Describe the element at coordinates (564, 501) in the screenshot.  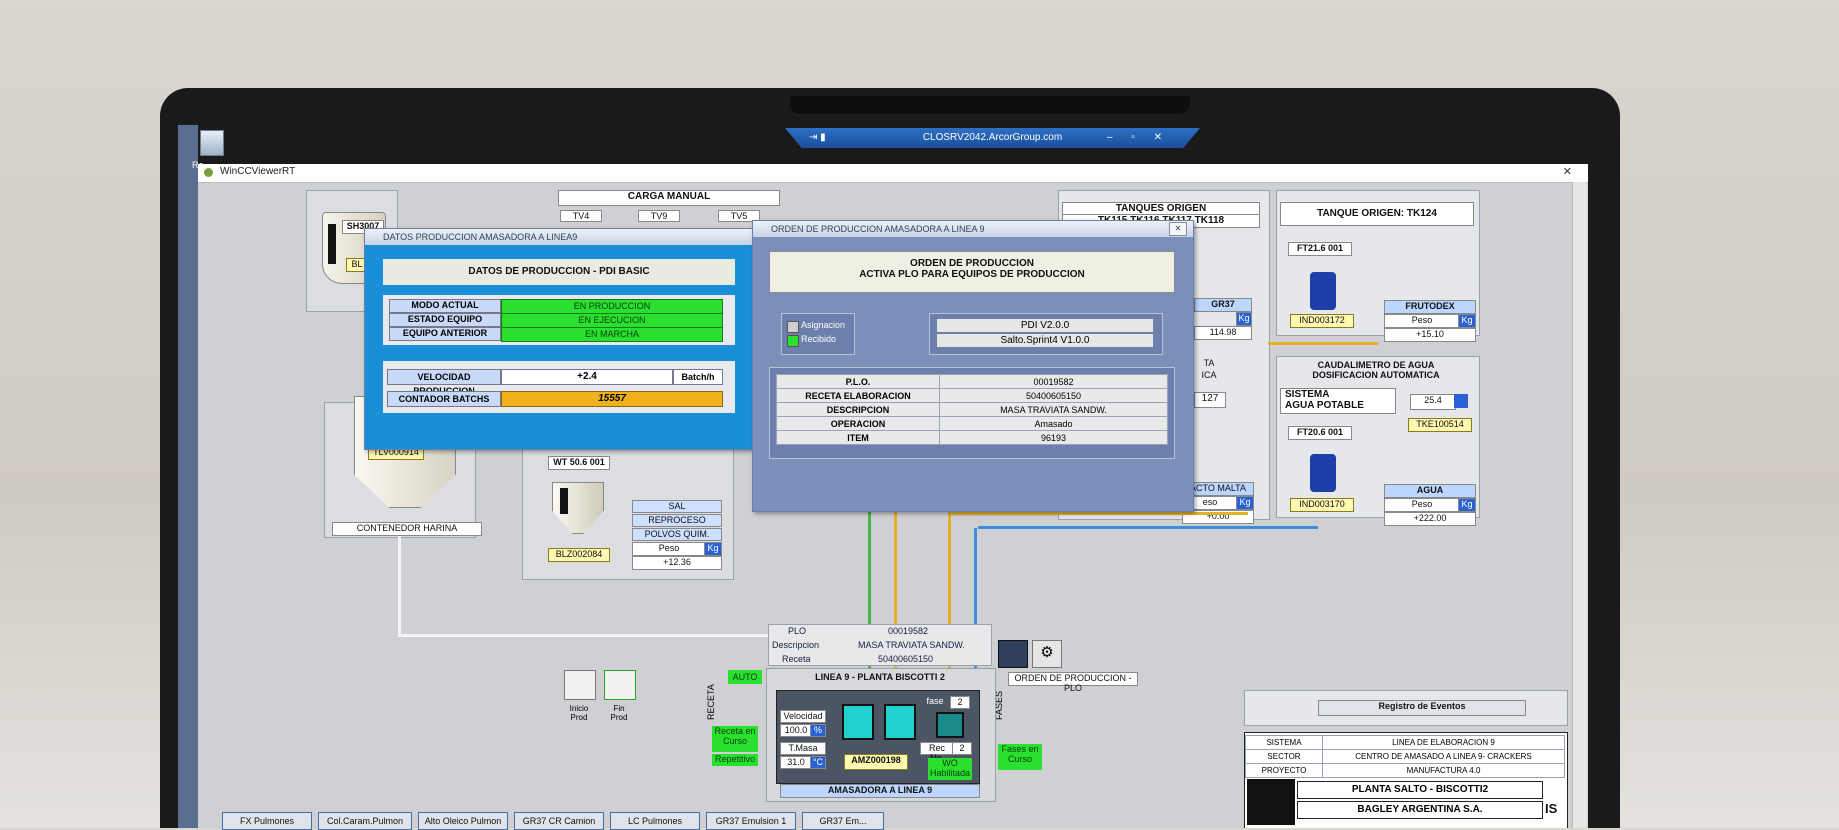
I see `hopper-gauge` at that location.